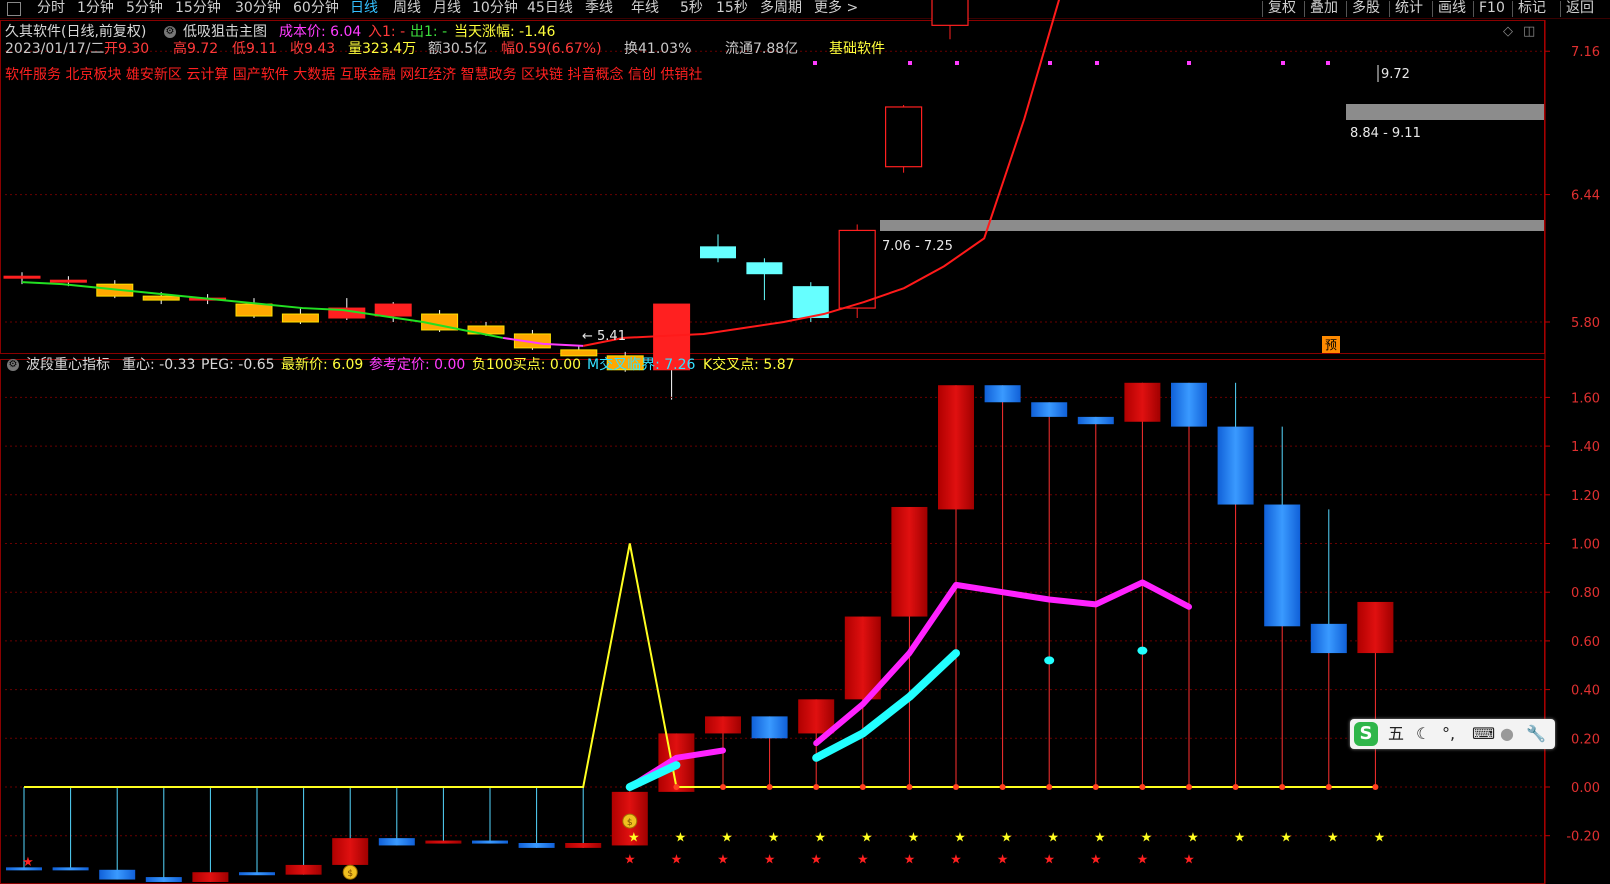 The image size is (1610, 884). What do you see at coordinates (886, 705) in the screenshot?
I see `cyan-trend-line` at bounding box center [886, 705].